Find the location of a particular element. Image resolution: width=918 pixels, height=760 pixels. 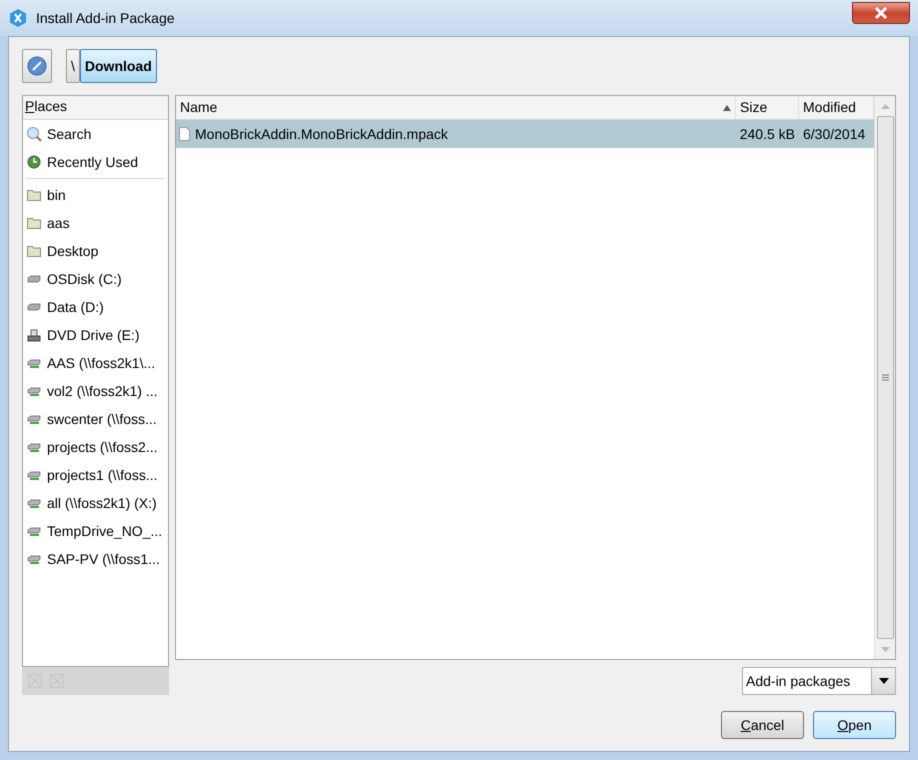

place-item: bin is located at coordinates (95, 195).